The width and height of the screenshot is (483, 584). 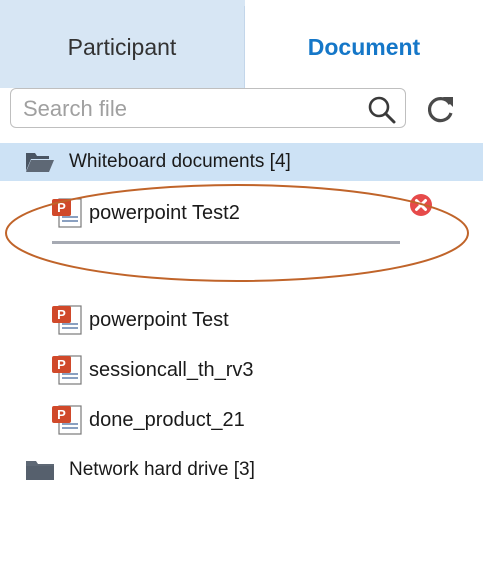 I want to click on folder-closed-icon, so click(x=40, y=470).